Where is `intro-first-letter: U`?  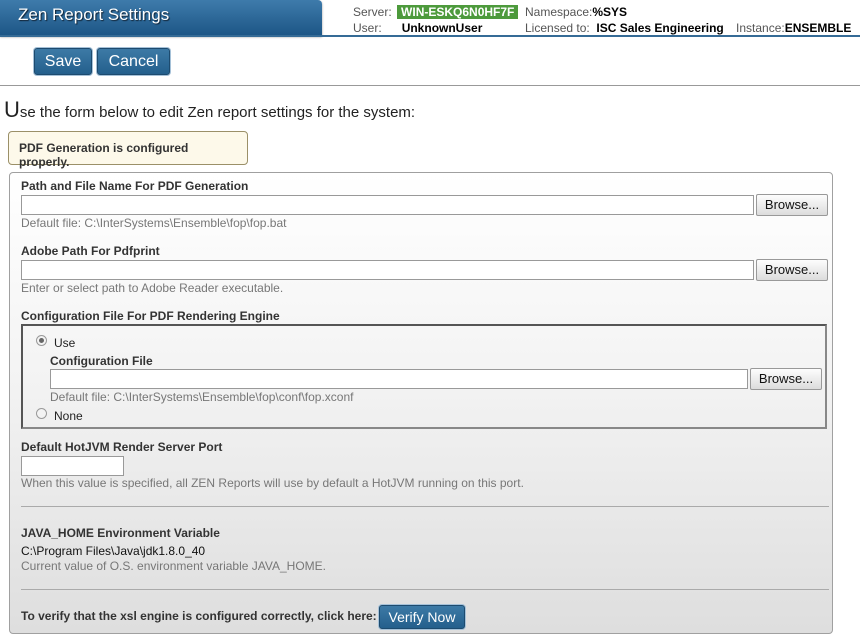
intro-first-letter: U is located at coordinates (12, 109).